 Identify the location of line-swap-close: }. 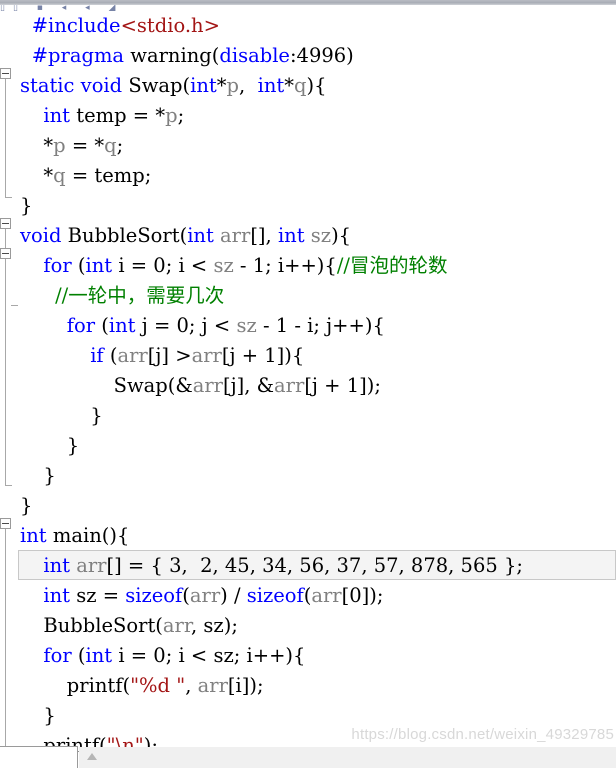
(318, 206).